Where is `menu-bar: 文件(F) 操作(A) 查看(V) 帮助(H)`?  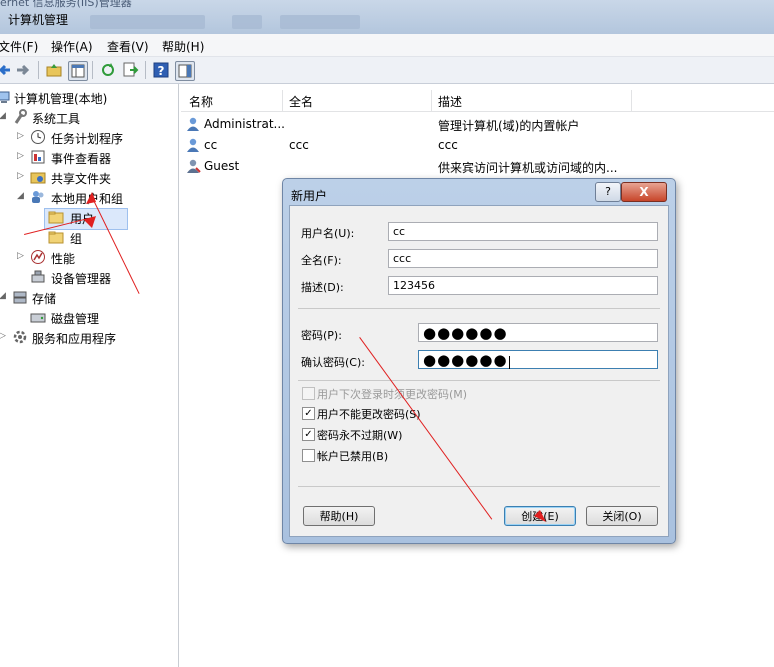
menu-bar: 文件(F) 操作(A) 查看(V) 帮助(H) is located at coordinates (387, 45).